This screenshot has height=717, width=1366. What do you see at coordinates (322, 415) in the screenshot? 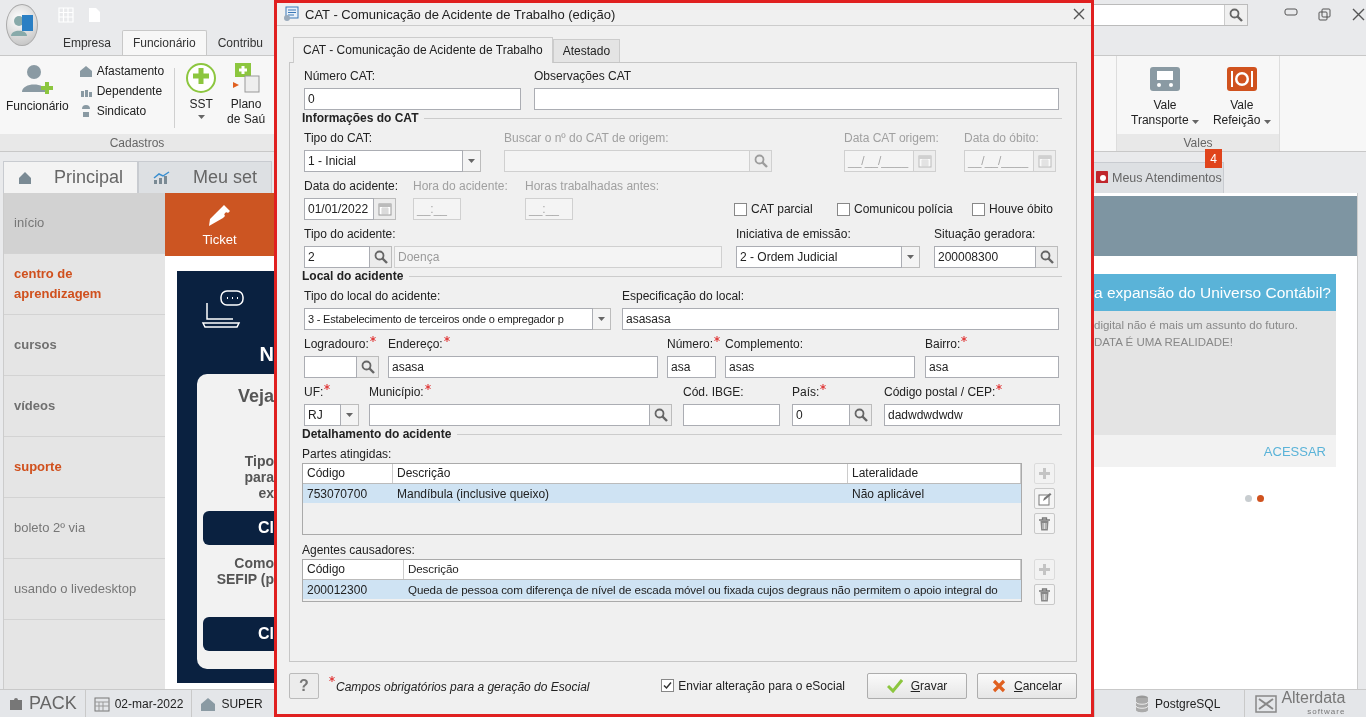
I see `dropdown-field: RJ` at bounding box center [322, 415].